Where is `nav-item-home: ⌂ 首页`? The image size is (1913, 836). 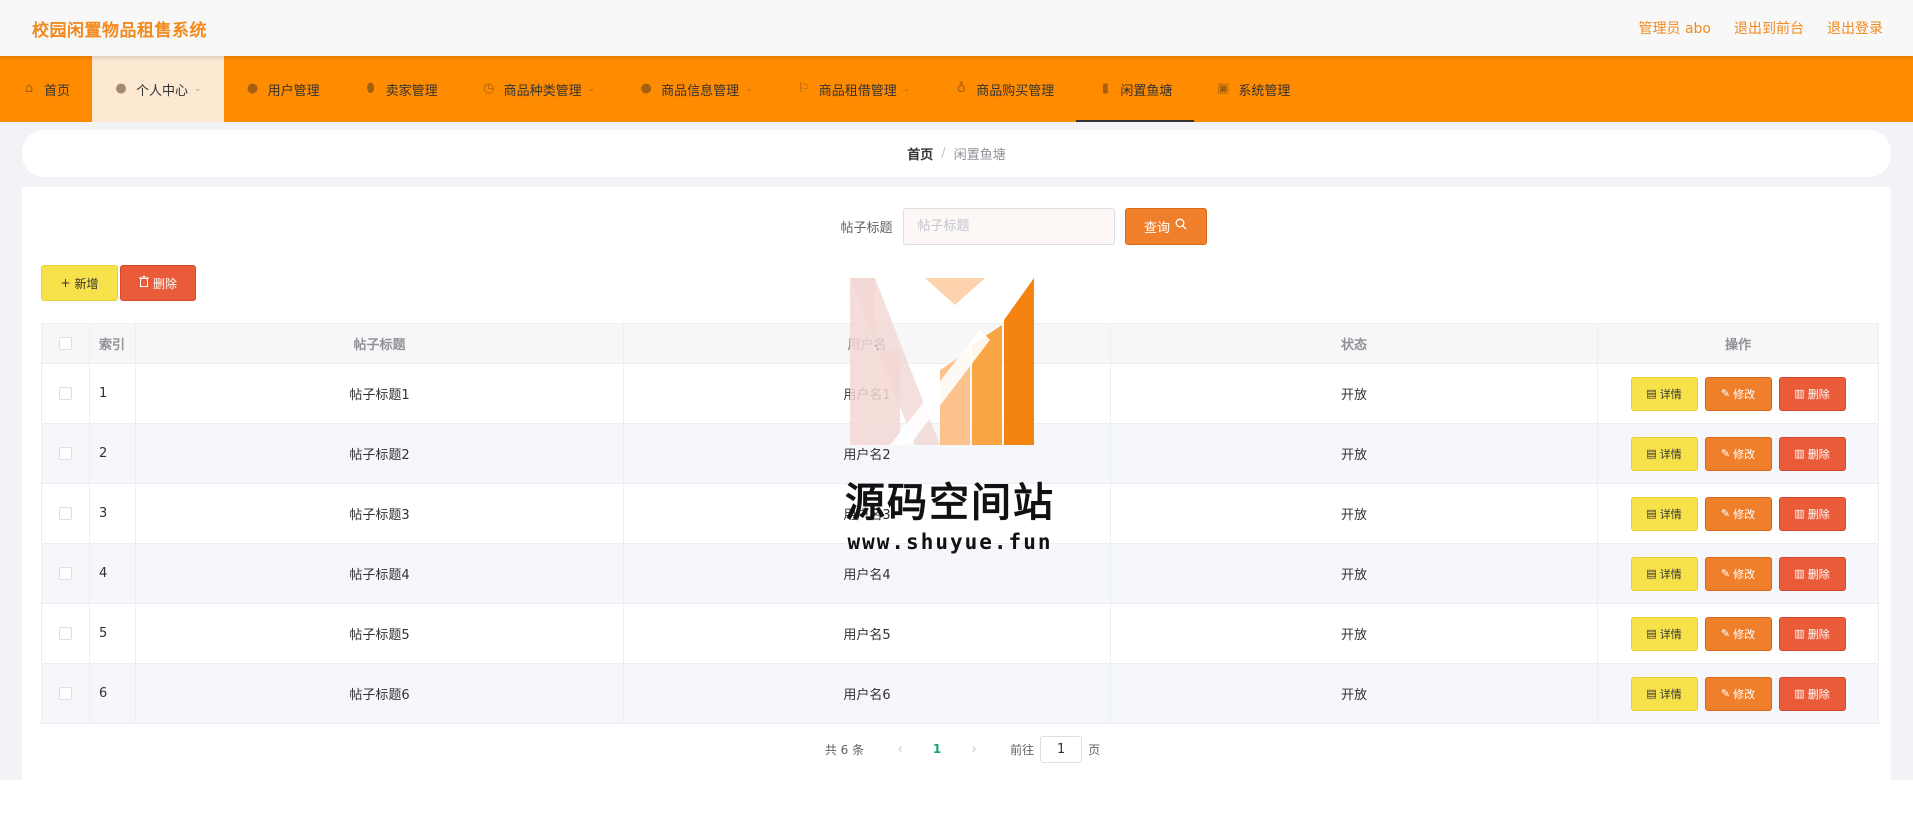 nav-item-home: ⌂ 首页 is located at coordinates (46, 89).